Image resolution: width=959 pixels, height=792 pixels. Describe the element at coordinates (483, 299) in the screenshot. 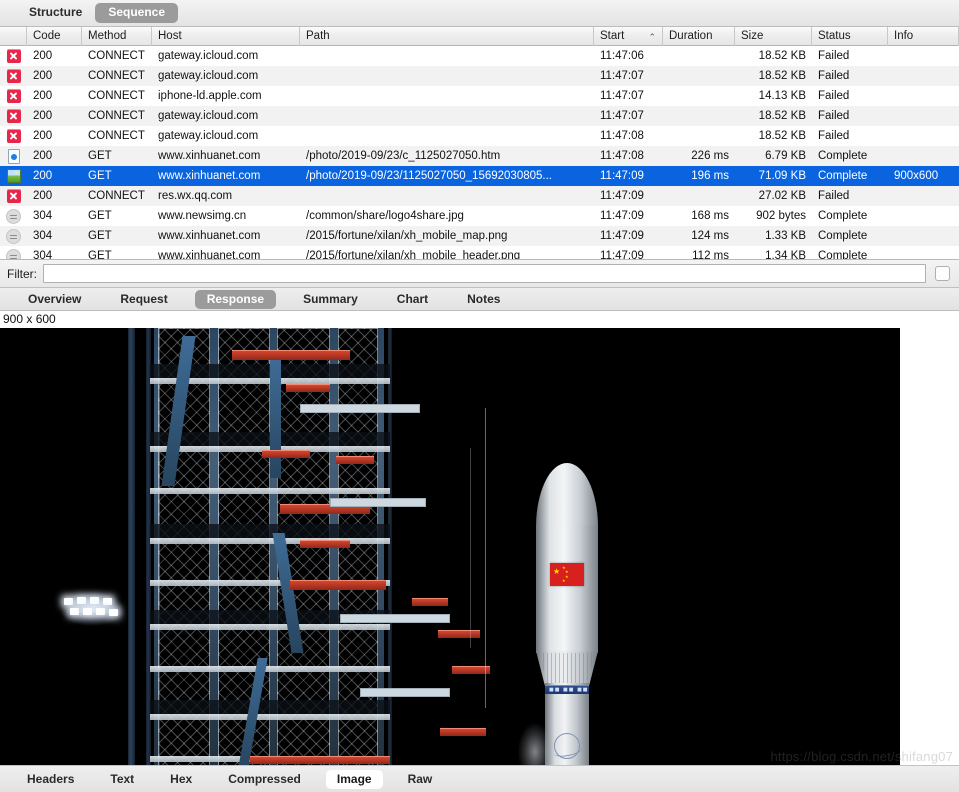

I see `tab-notes: Notes` at that location.